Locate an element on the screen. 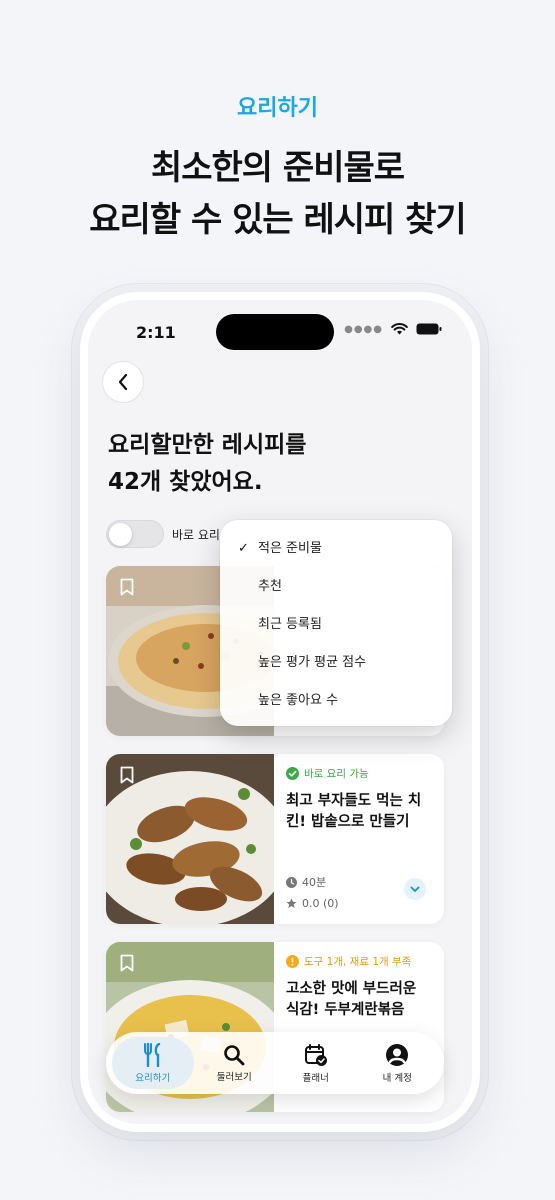  promo-headline-line1: 최소한의 준비물로 is located at coordinates (277, 168).